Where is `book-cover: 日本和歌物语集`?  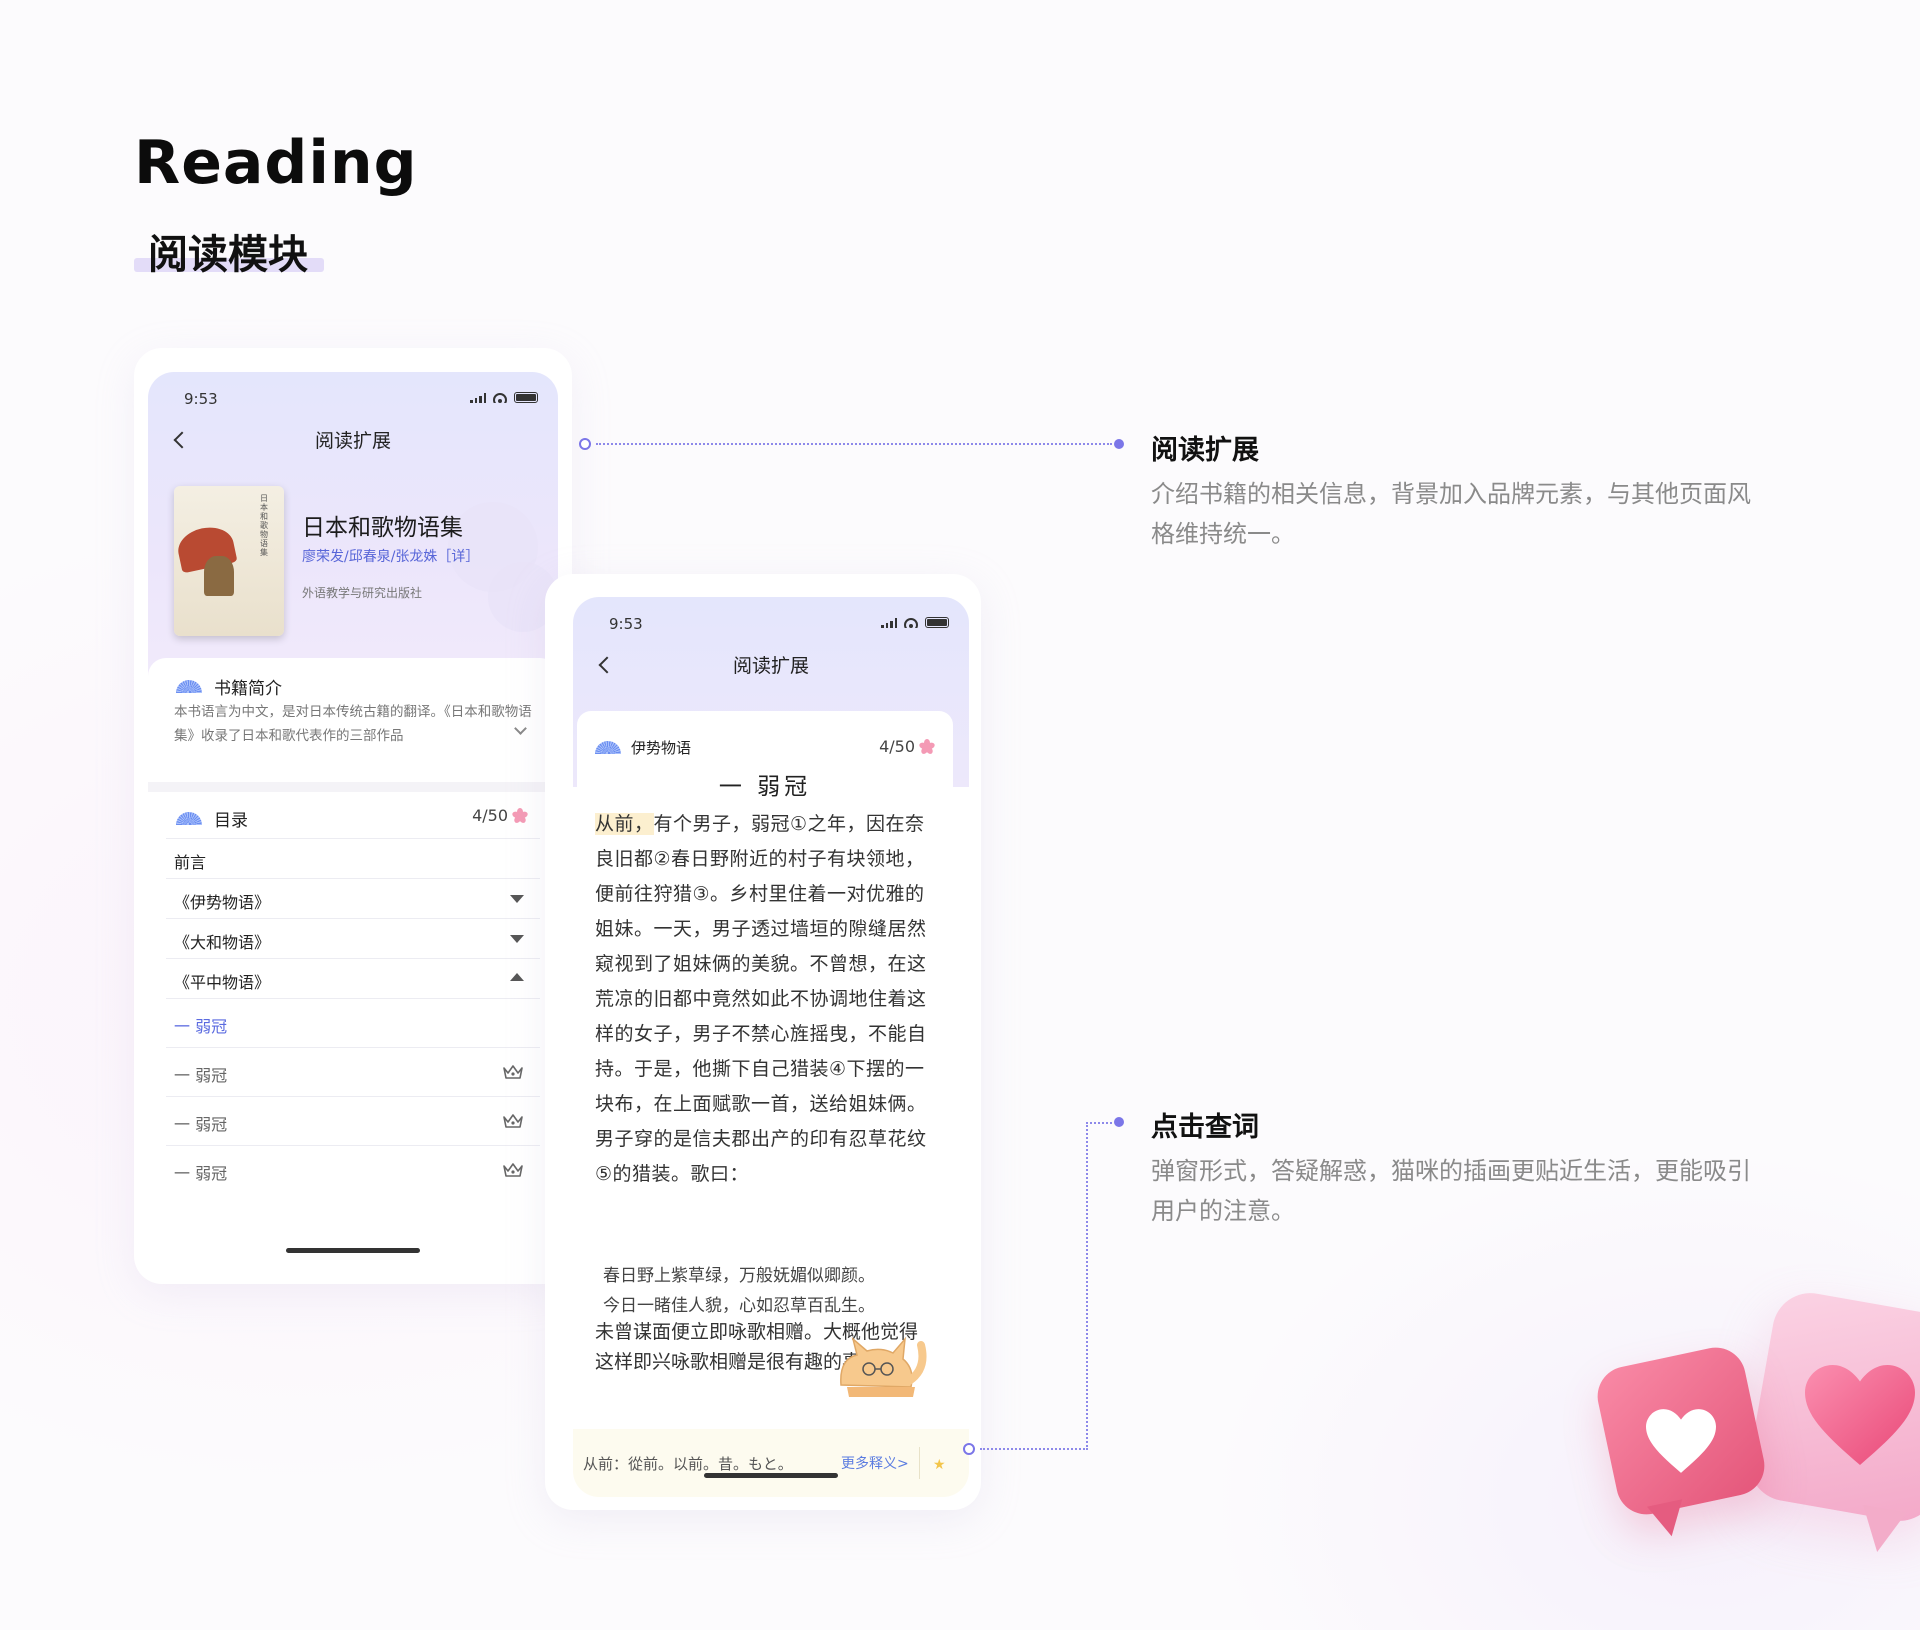
book-cover: 日本和歌物语集 is located at coordinates (229, 561).